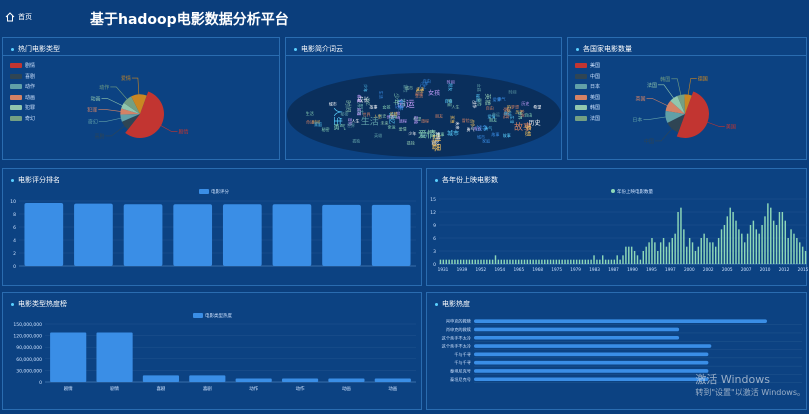  What do you see at coordinates (443, 269) in the screenshot?
I see `x-tick-label: 1931` at bounding box center [443, 269].